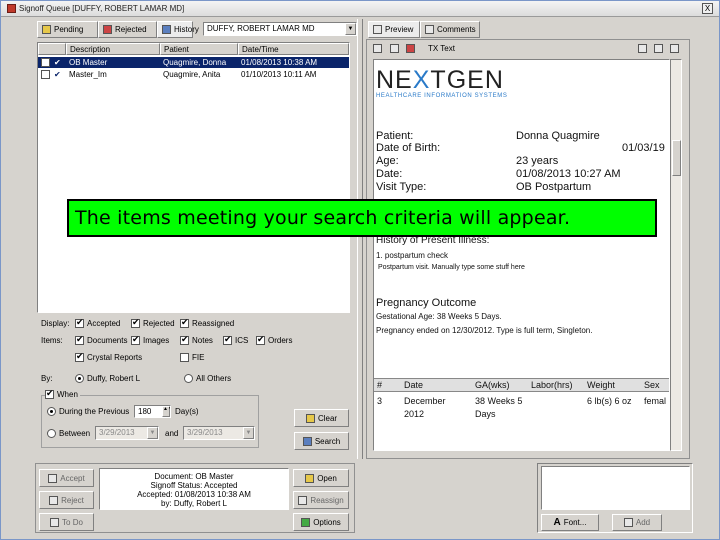 The height and width of the screenshot is (540, 720). What do you see at coordinates (196, 339) in the screenshot?
I see `items-notes-checkbox: Notes` at bounding box center [196, 339].